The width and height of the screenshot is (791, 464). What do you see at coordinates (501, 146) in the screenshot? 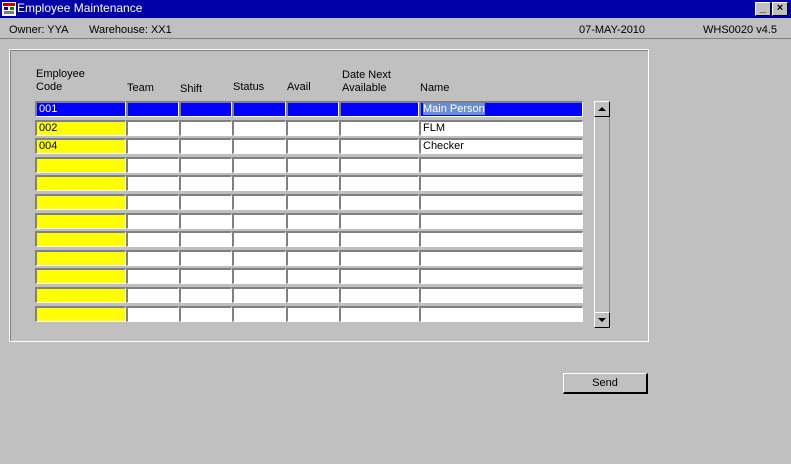
I see `cell-name: Checker` at bounding box center [501, 146].